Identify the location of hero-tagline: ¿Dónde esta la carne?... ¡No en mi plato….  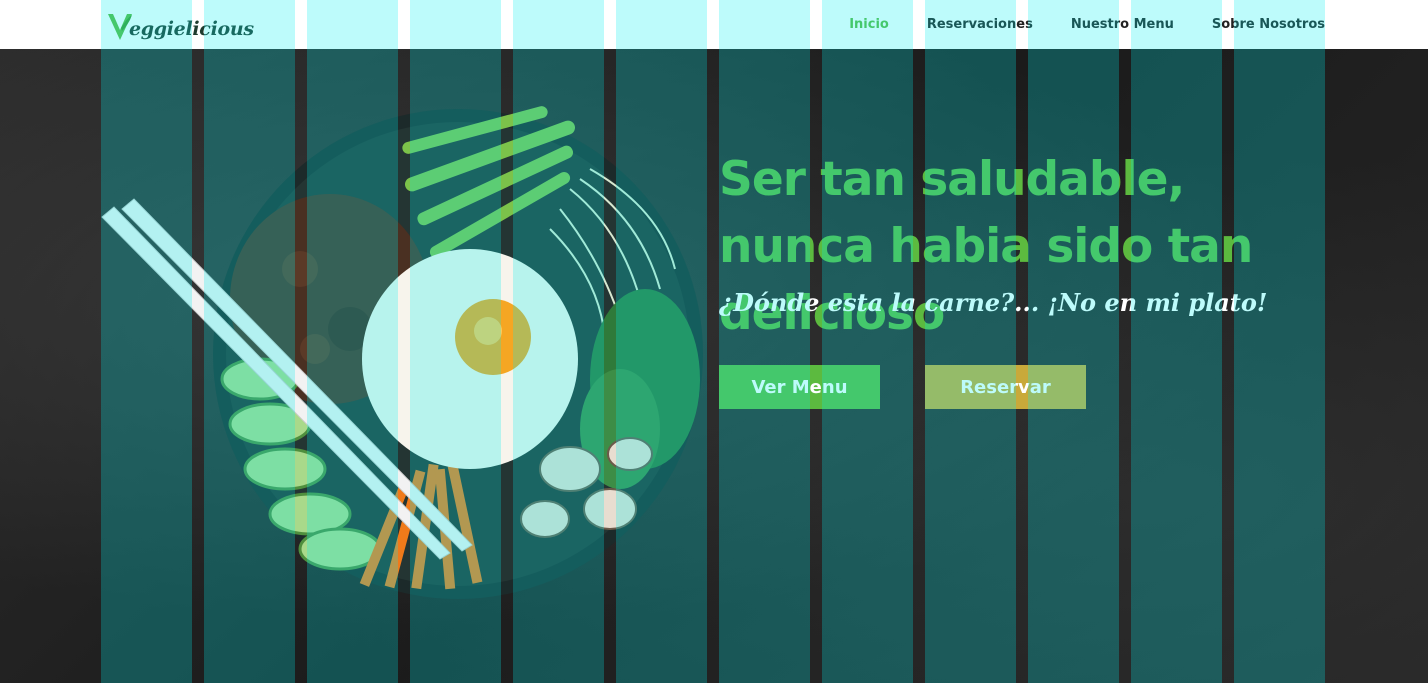
(993, 302).